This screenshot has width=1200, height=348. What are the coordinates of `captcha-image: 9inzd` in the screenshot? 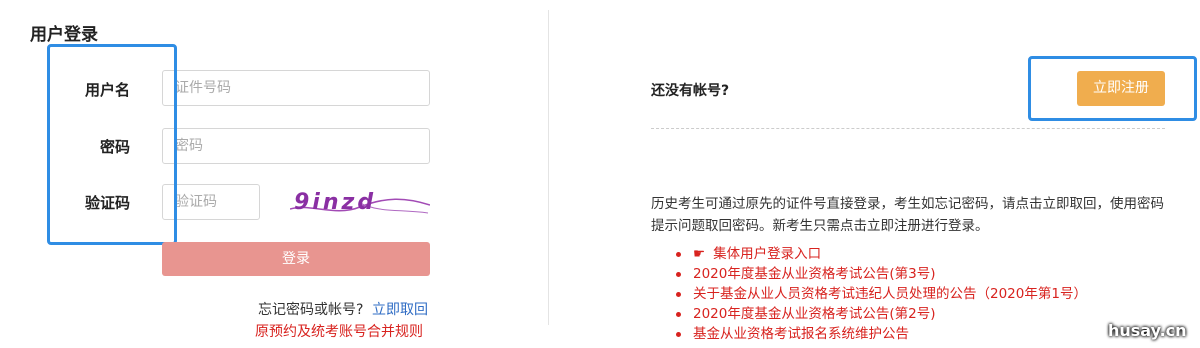 It's located at (360, 203).